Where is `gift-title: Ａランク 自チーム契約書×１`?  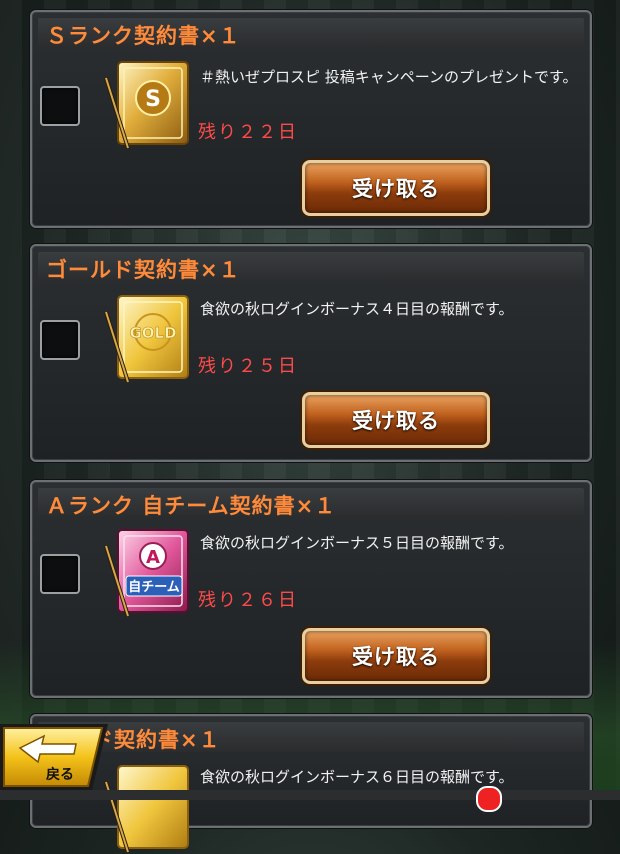 gift-title: Ａランク 自チーム契約書×１ is located at coordinates (191, 506).